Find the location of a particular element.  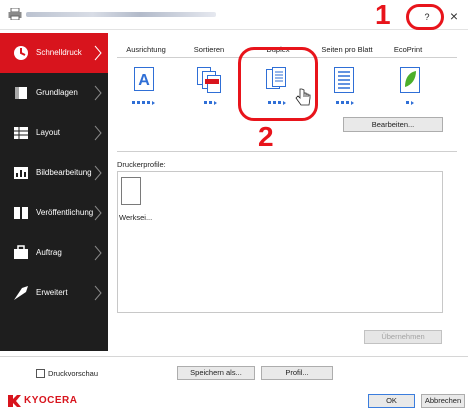

print-preview-label: Druckvorschau is located at coordinates (73, 373).